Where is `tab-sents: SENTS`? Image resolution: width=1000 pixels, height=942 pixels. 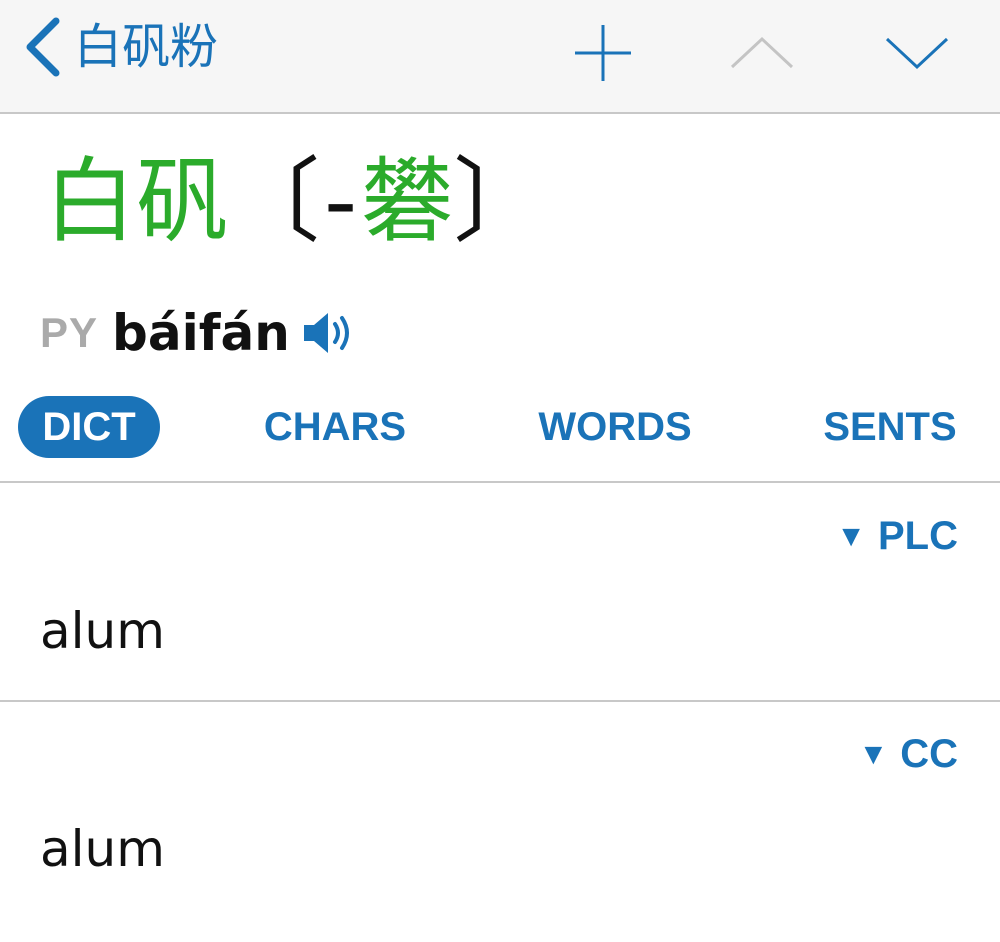
tab-sents: SENTS is located at coordinates (890, 427).